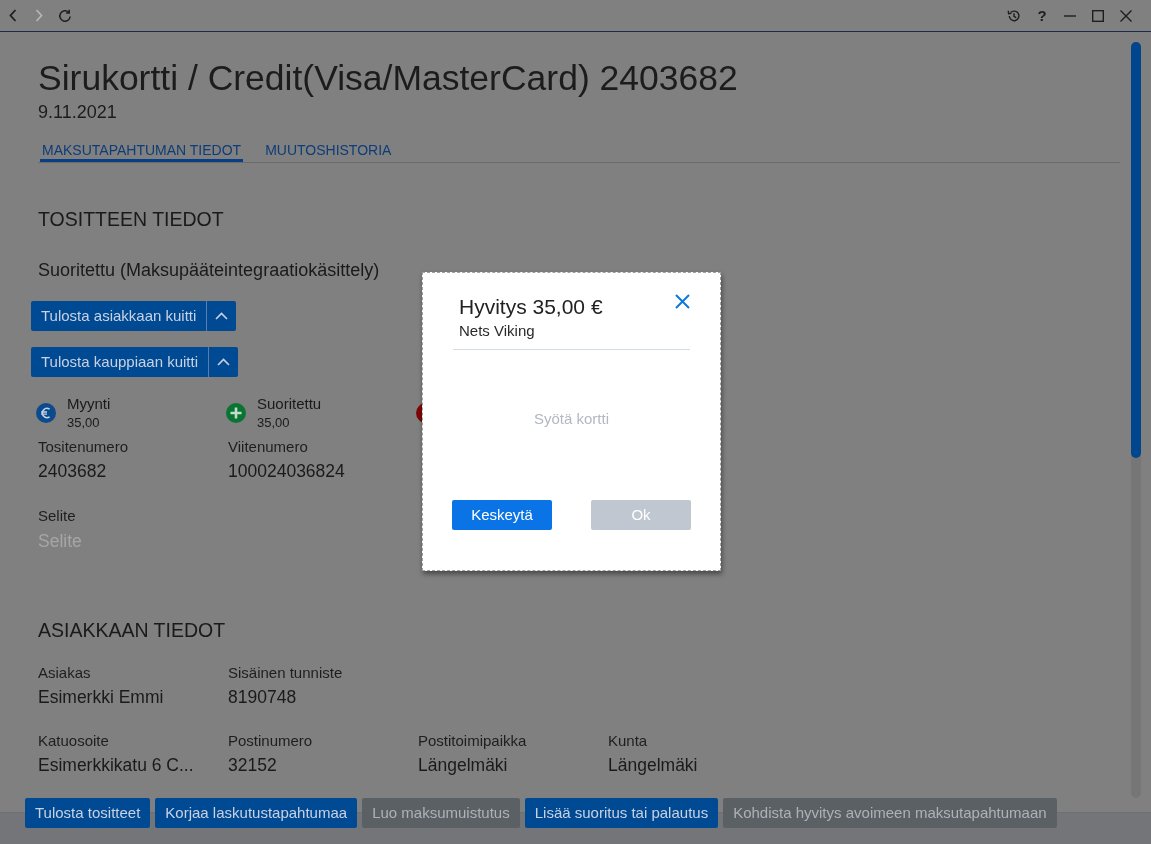 The width and height of the screenshot is (1151, 844). What do you see at coordinates (120, 362) in the screenshot?
I see `print-button: Tulosta kauppiaan kuitti` at bounding box center [120, 362].